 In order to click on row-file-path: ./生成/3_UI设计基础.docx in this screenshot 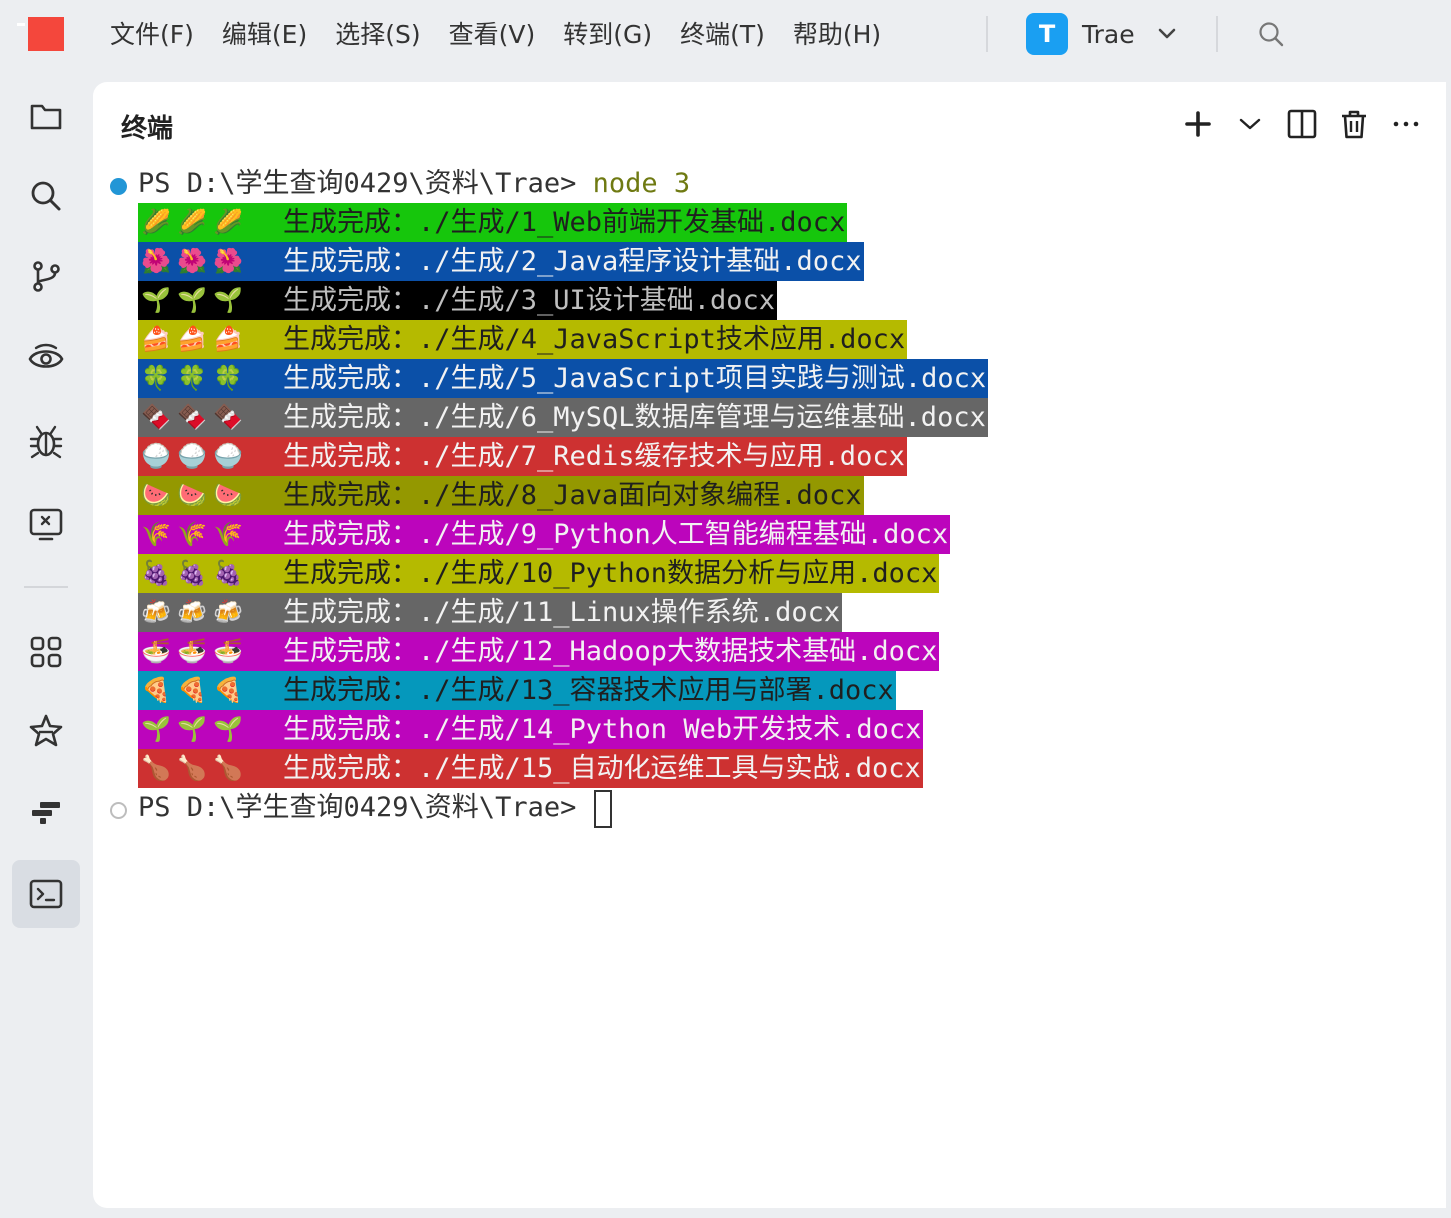, I will do `click(597, 300)`.